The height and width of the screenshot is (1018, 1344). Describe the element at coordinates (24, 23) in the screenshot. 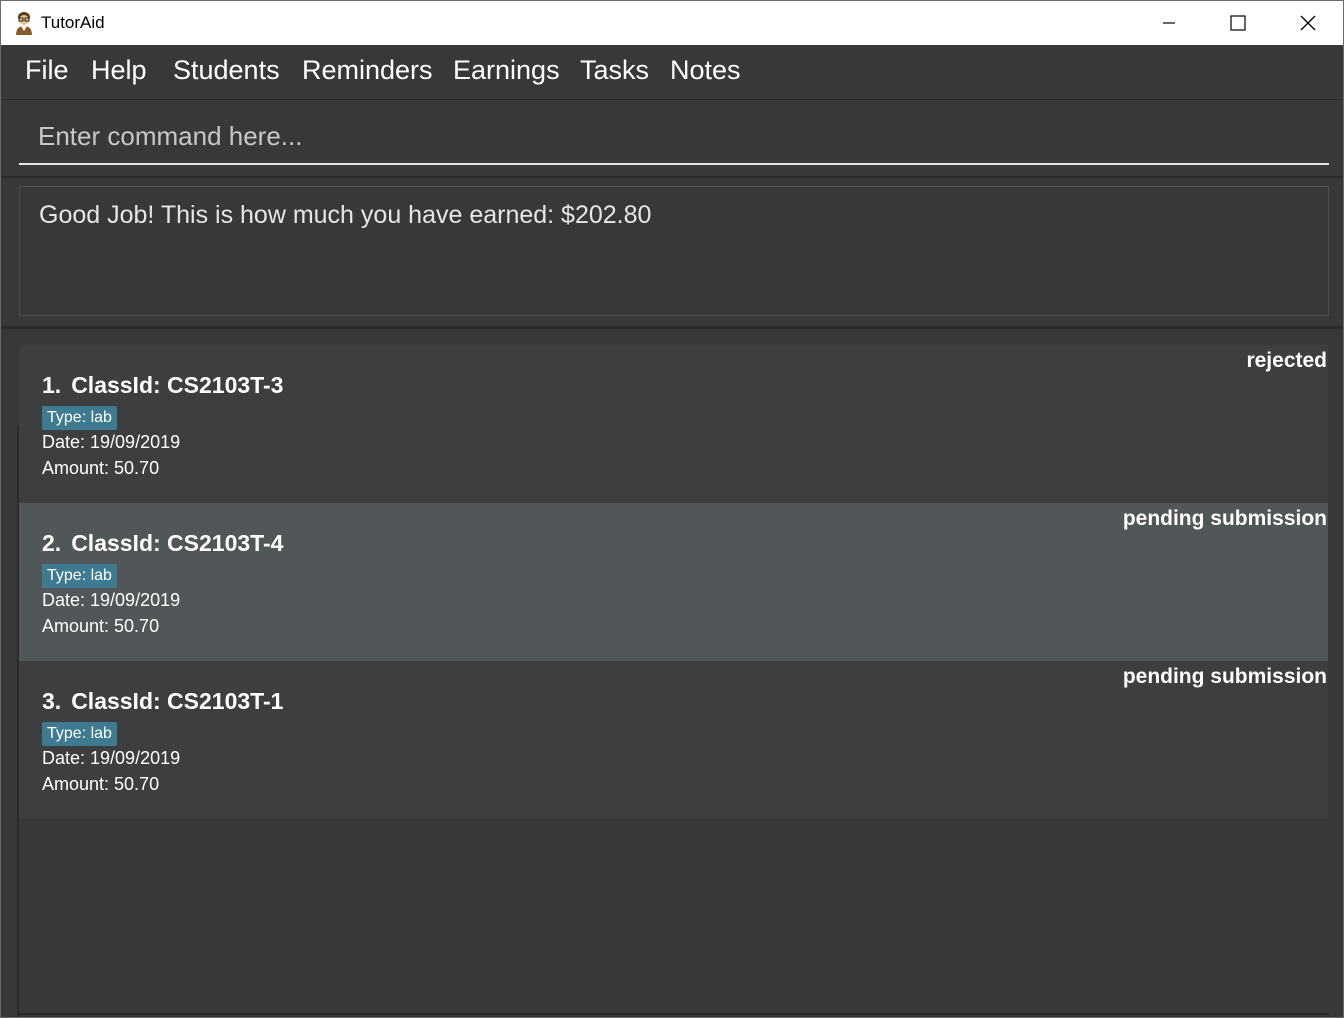

I see `tutor-avatar-icon` at that location.